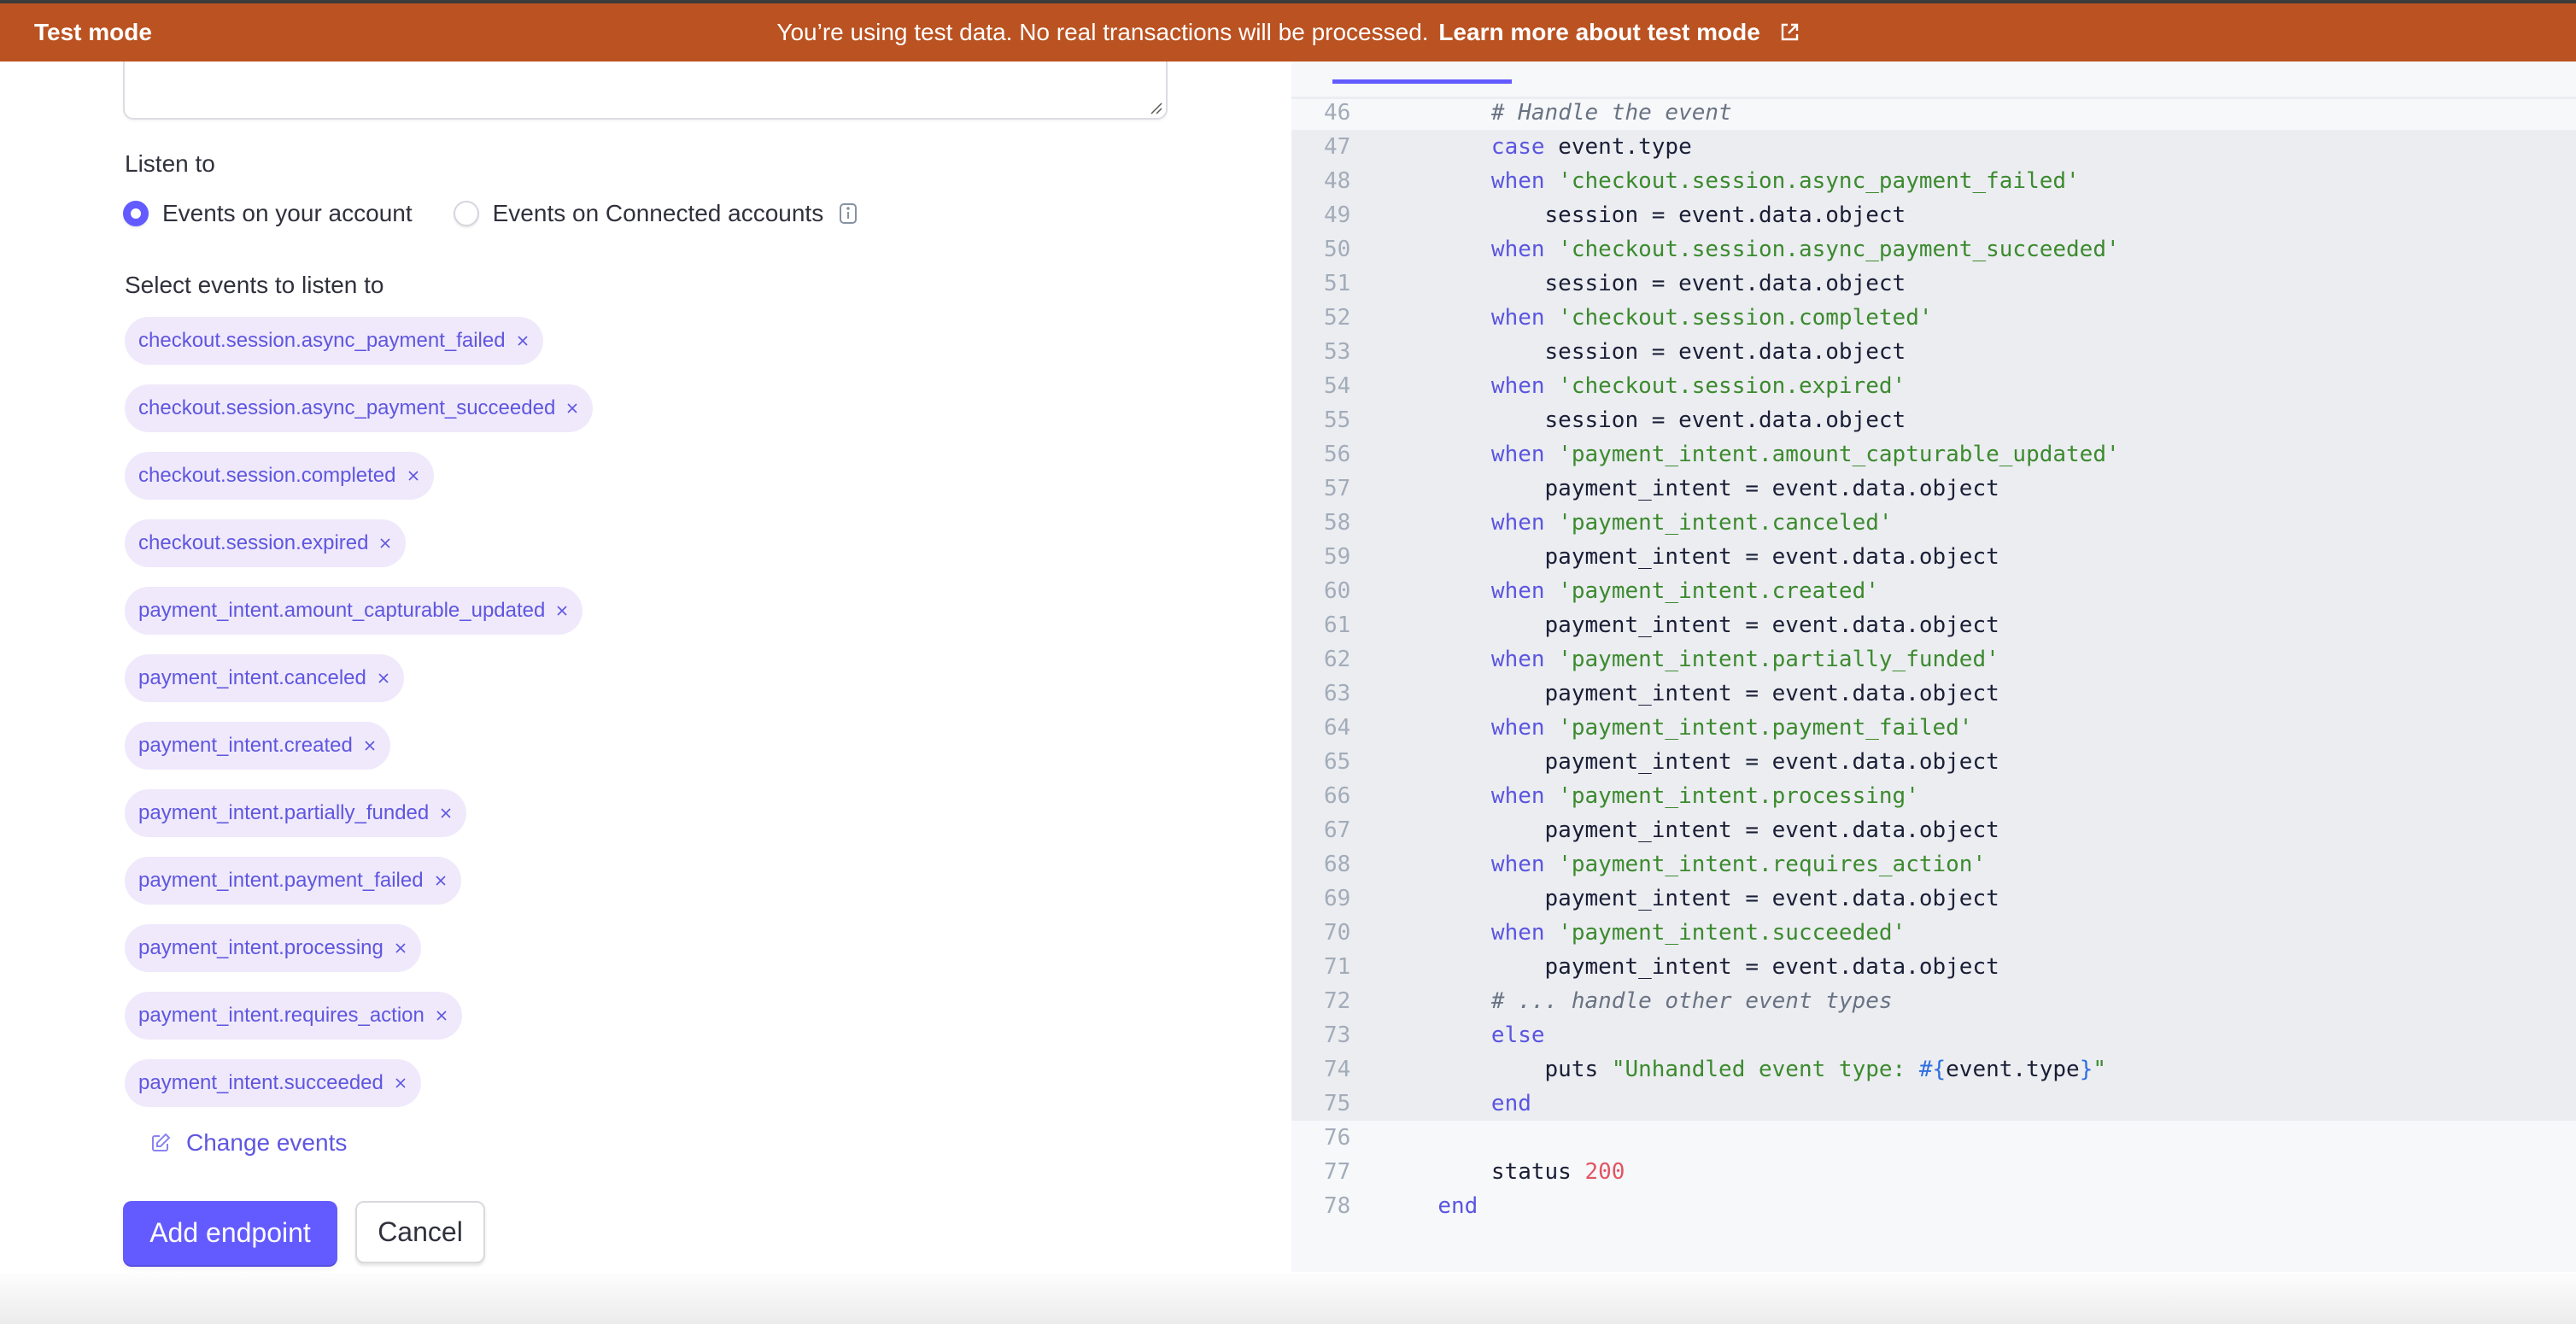 This screenshot has height=1324, width=2576. I want to click on line-number: 49, so click(1337, 215).